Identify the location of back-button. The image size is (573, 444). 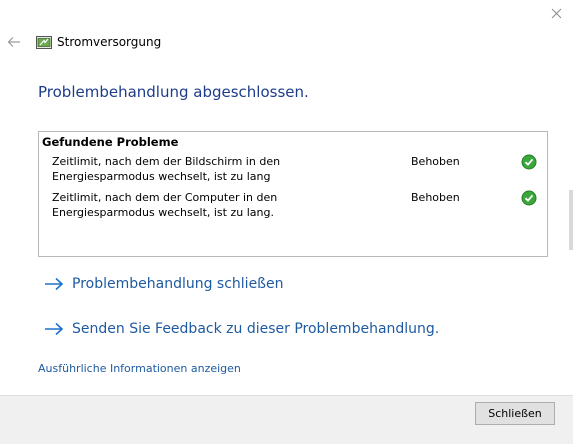
(14, 42).